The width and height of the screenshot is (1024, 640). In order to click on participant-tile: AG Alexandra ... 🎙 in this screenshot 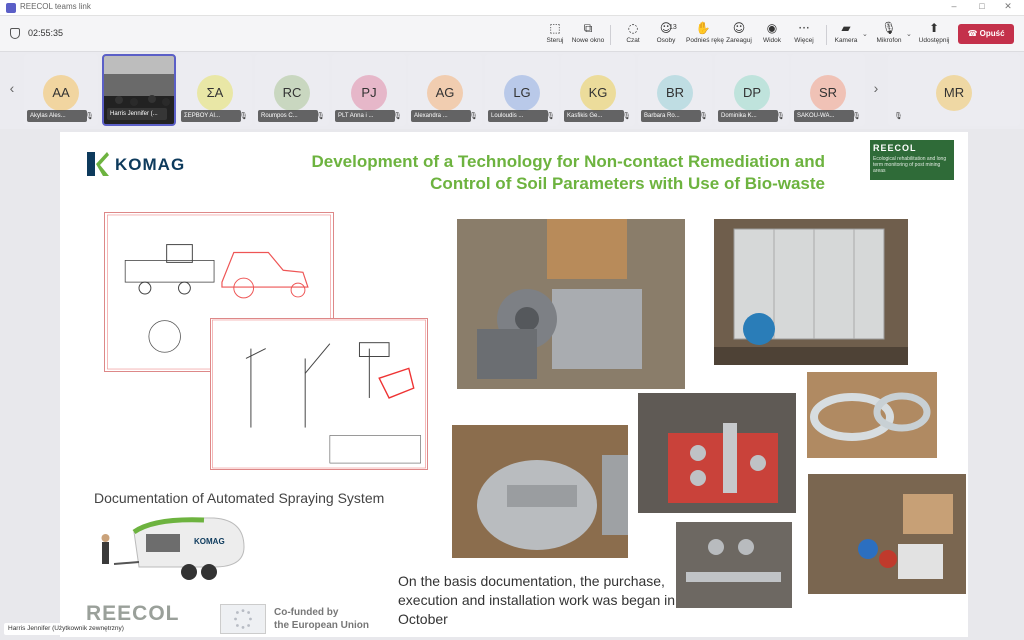, I will do `click(445, 90)`.